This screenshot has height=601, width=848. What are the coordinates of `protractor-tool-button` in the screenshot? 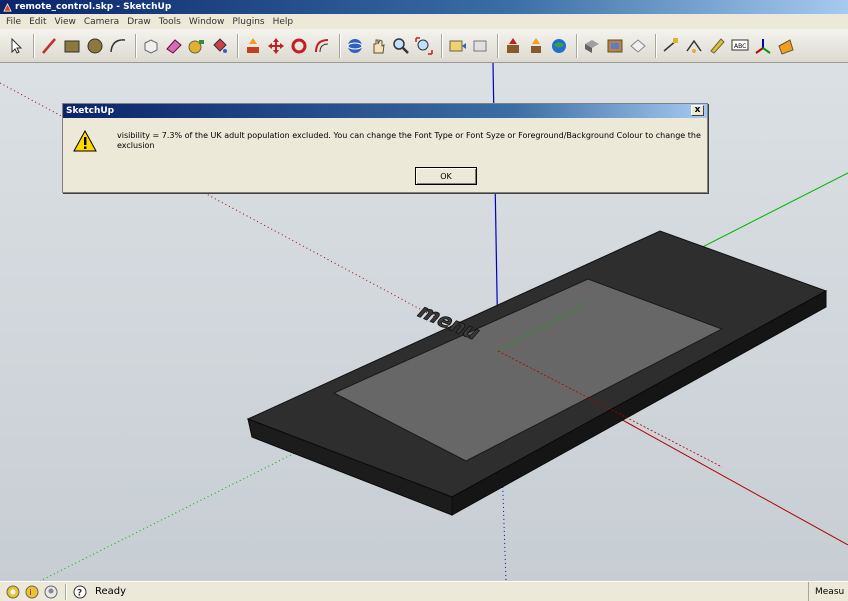 It's located at (694, 46).